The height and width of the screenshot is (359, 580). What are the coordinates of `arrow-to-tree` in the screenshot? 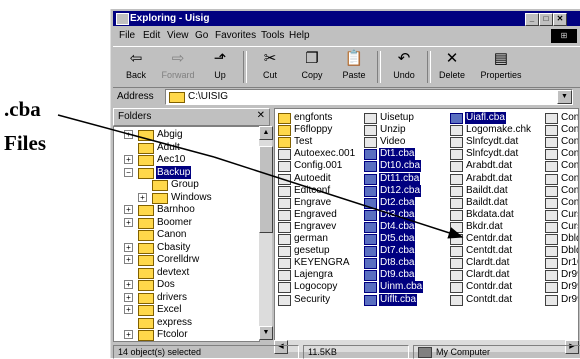 It's located at (136, 136).